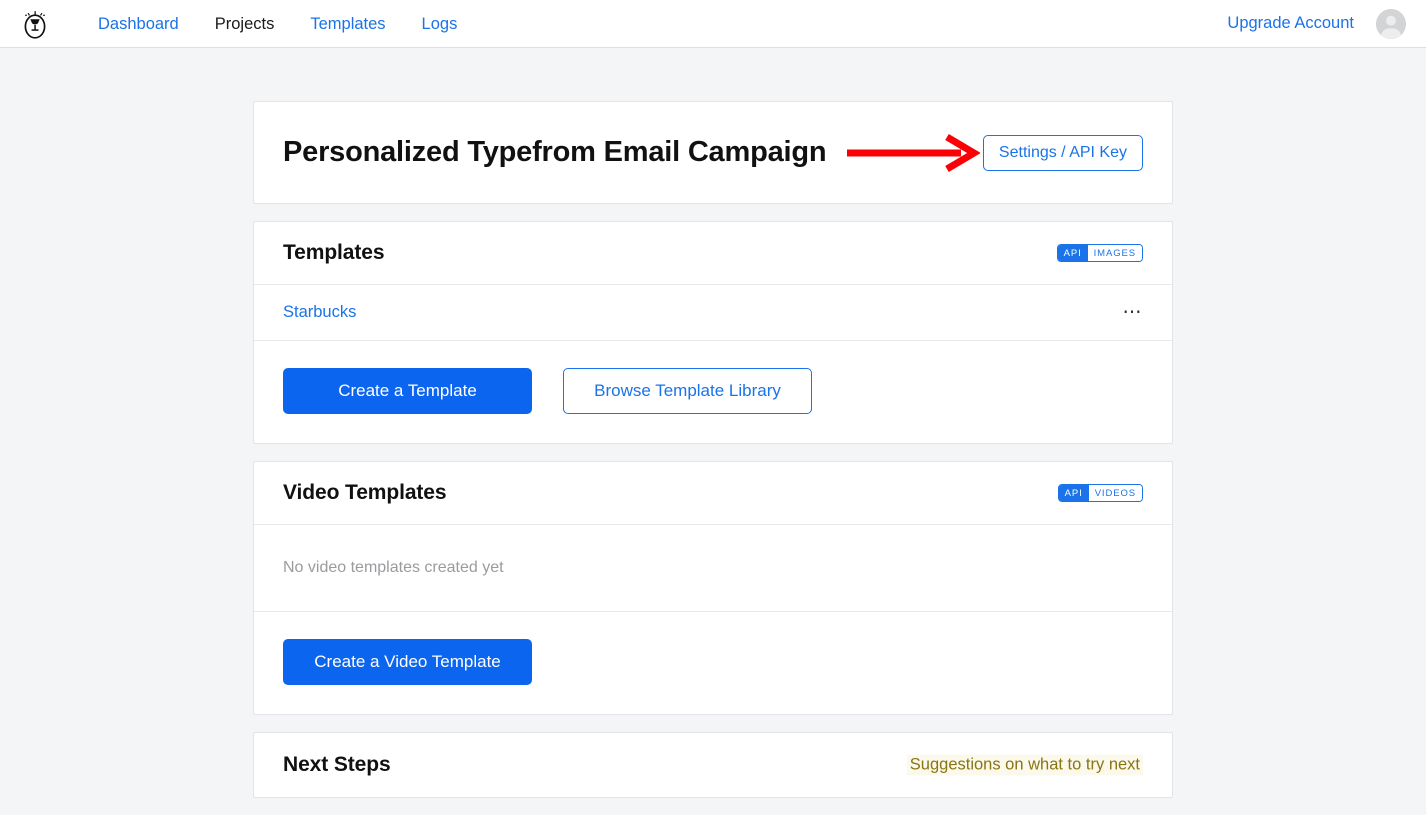  Describe the element at coordinates (407, 662) in the screenshot. I see `create-video-template-button: Create a Video Template` at that location.